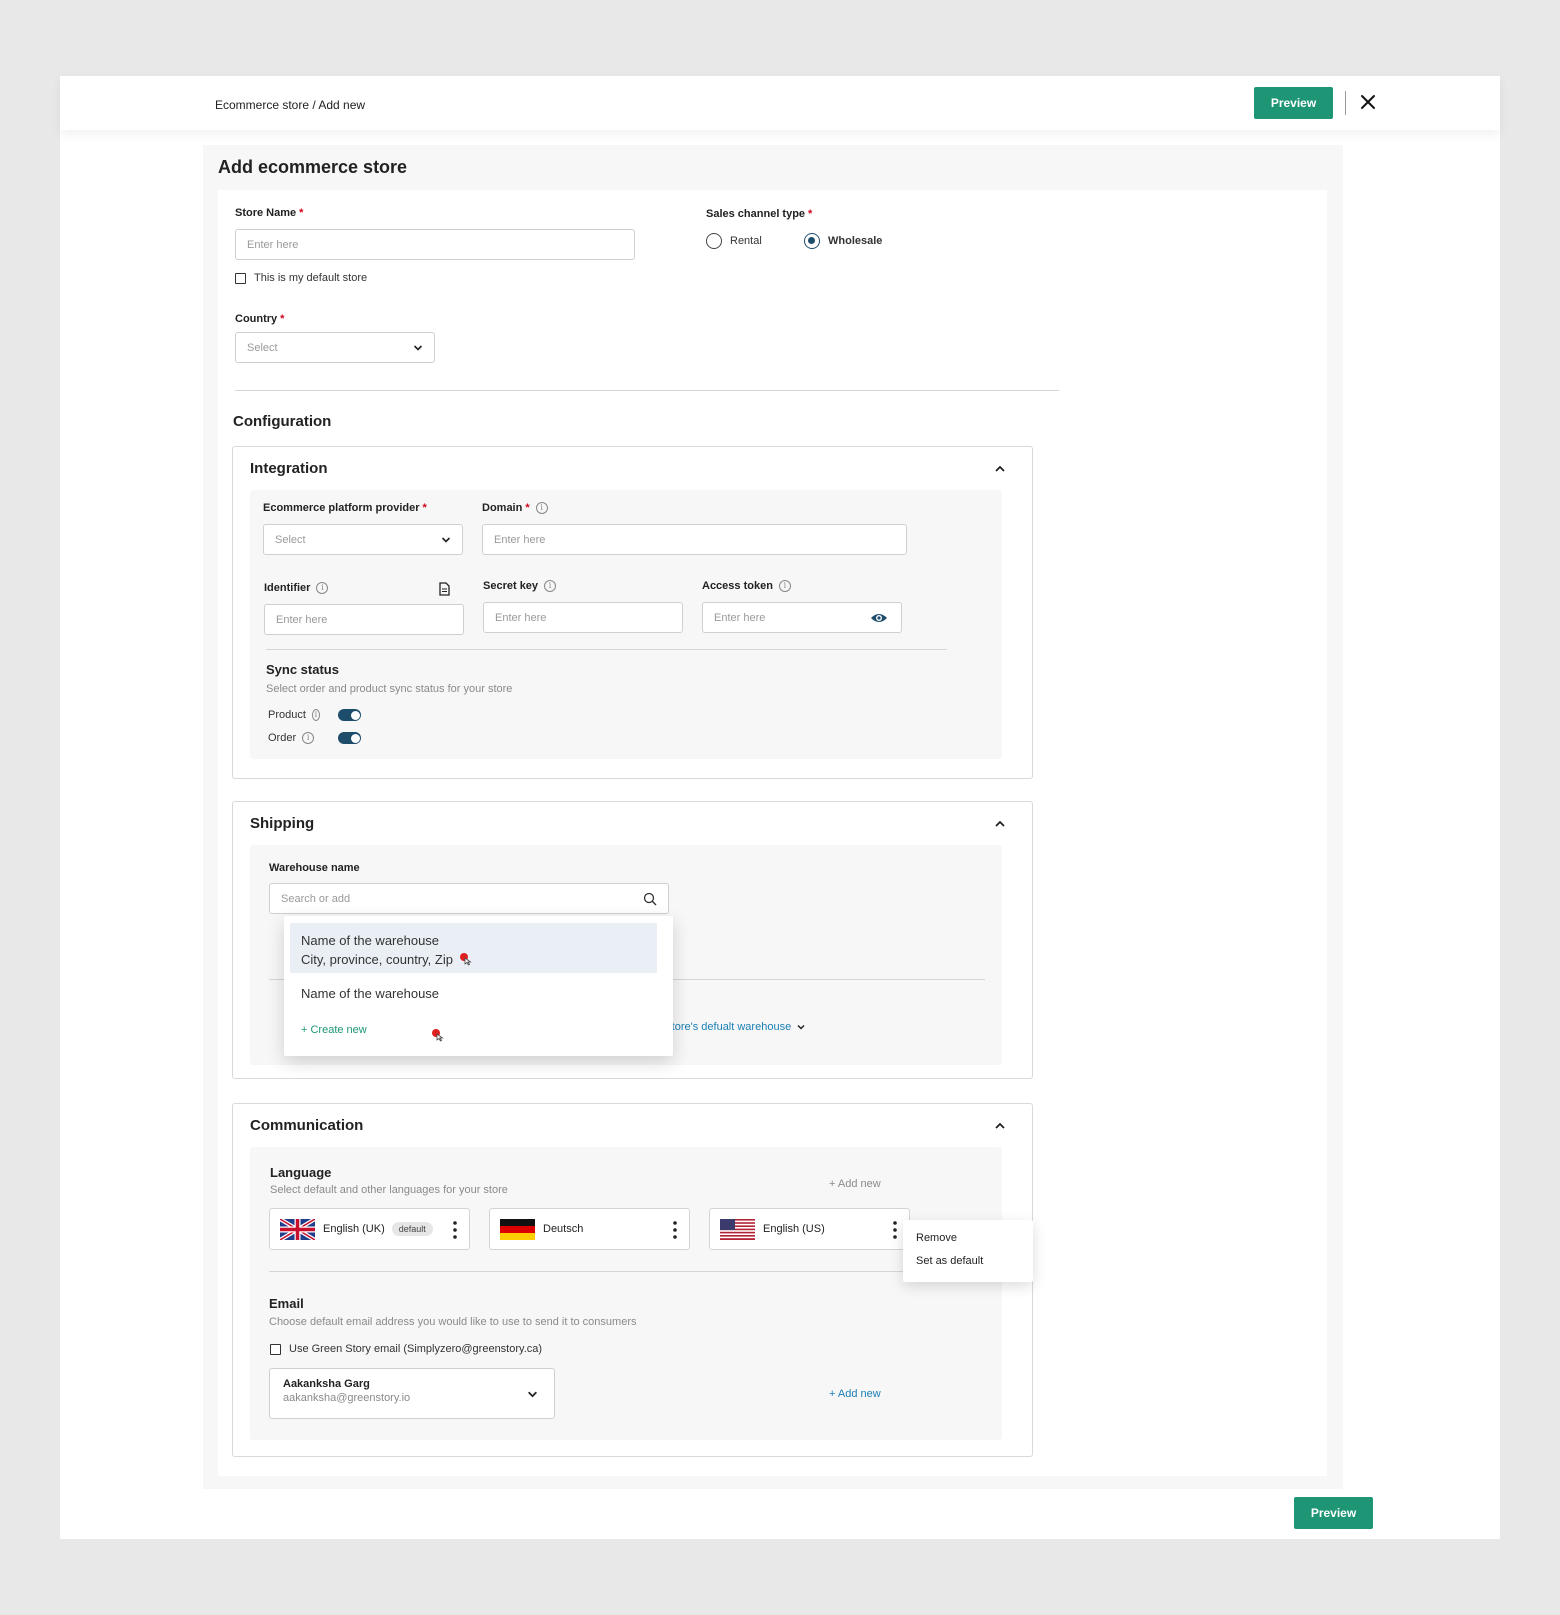 Image resolution: width=1560 pixels, height=1615 pixels. I want to click on sync-order-label: Order, so click(282, 738).